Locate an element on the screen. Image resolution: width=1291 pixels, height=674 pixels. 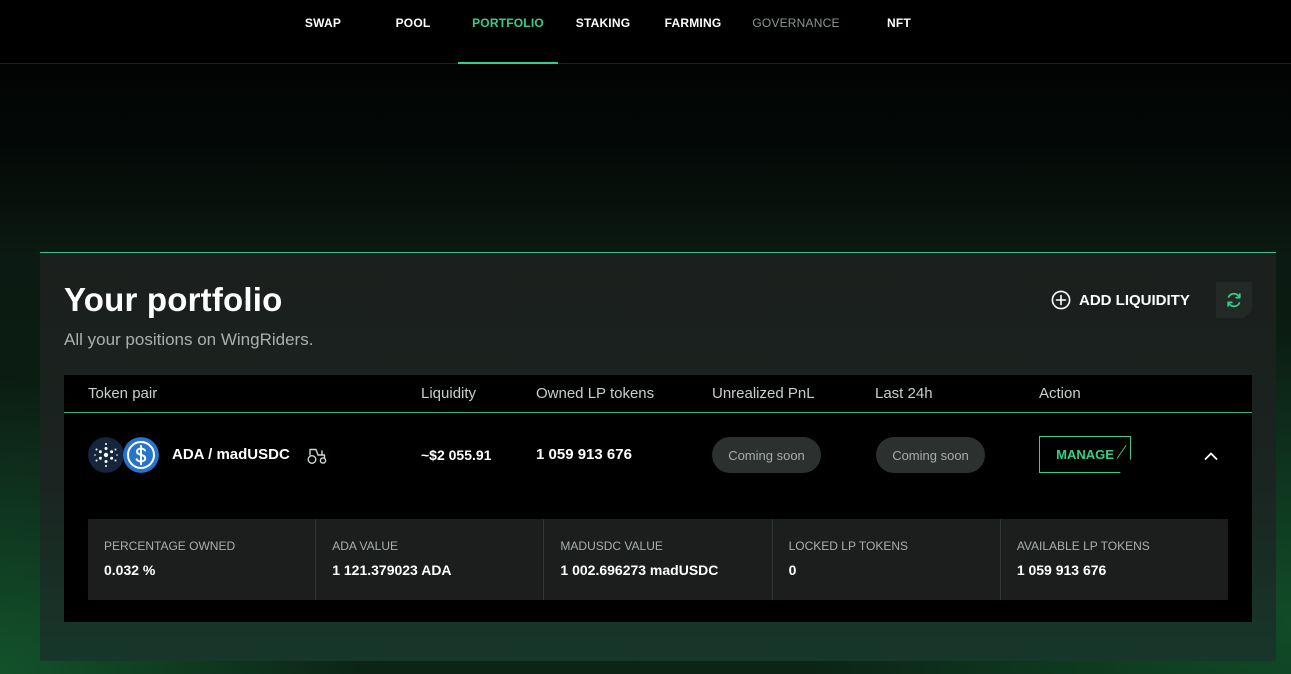
unrealized-pnl-badge: Coming soon is located at coordinates (766, 455).